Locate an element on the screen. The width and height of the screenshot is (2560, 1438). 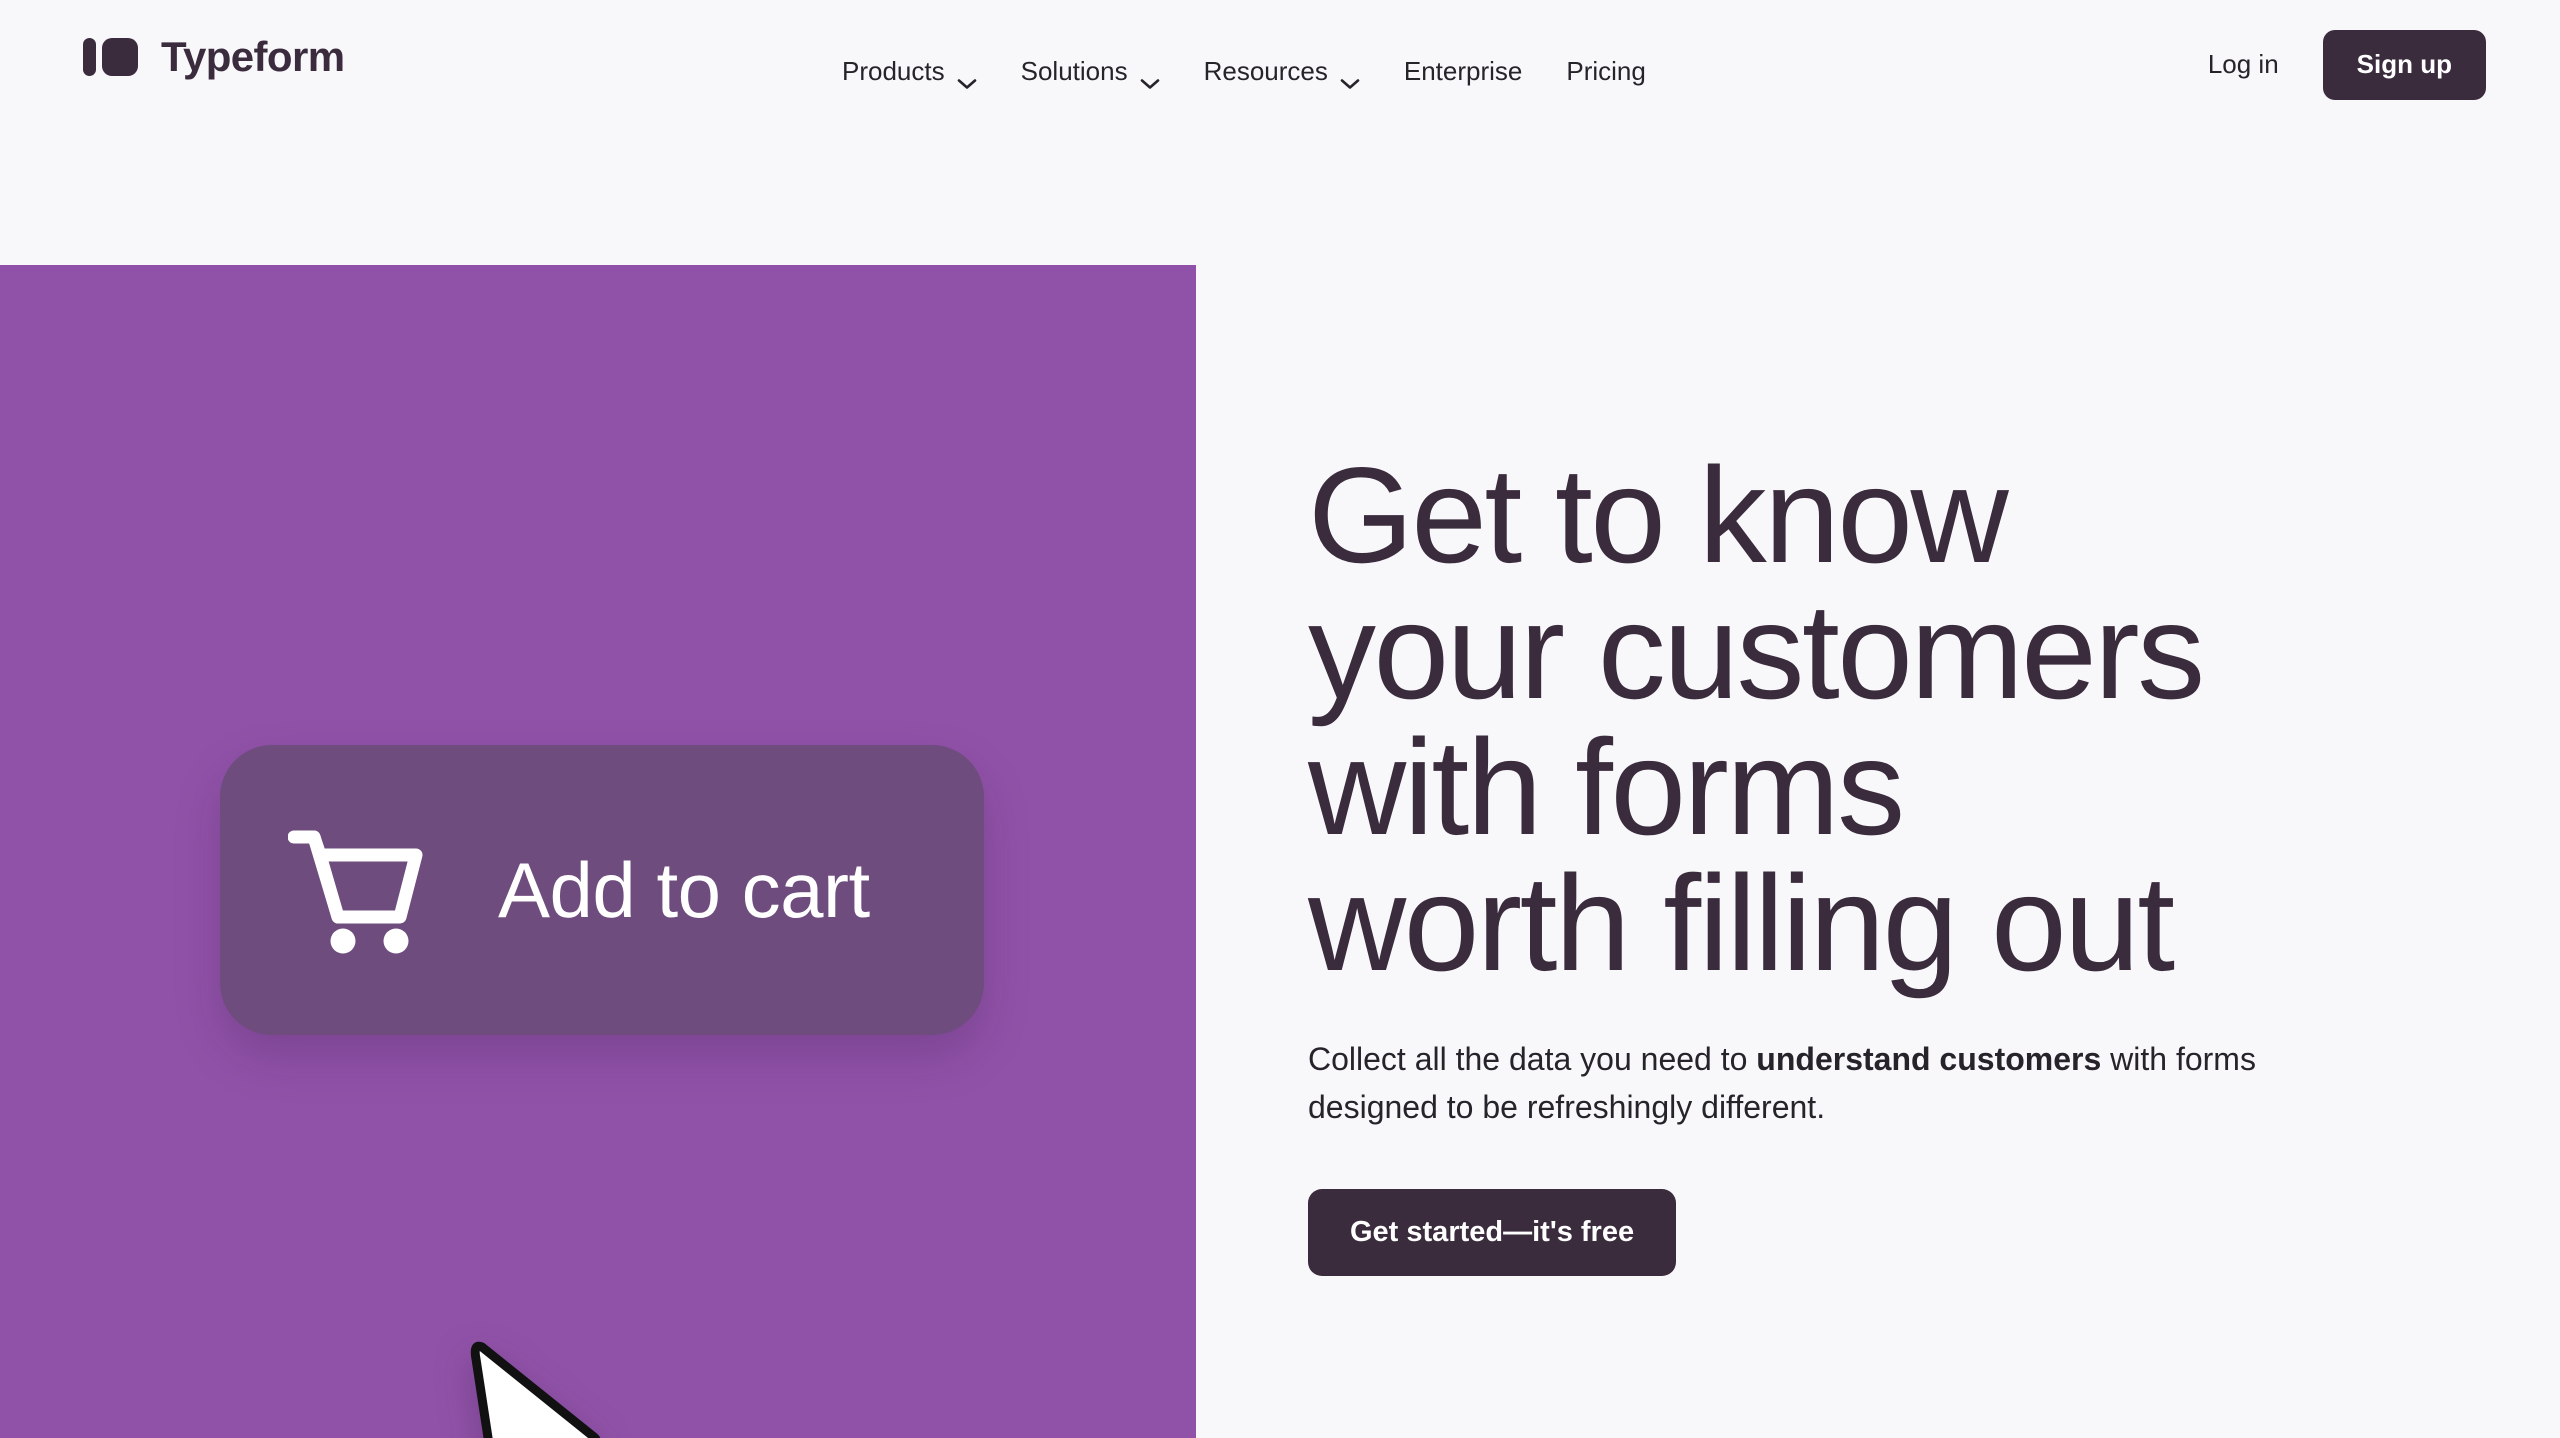
add-to-cart-illustration-button: Add to cart is located at coordinates (602, 890).